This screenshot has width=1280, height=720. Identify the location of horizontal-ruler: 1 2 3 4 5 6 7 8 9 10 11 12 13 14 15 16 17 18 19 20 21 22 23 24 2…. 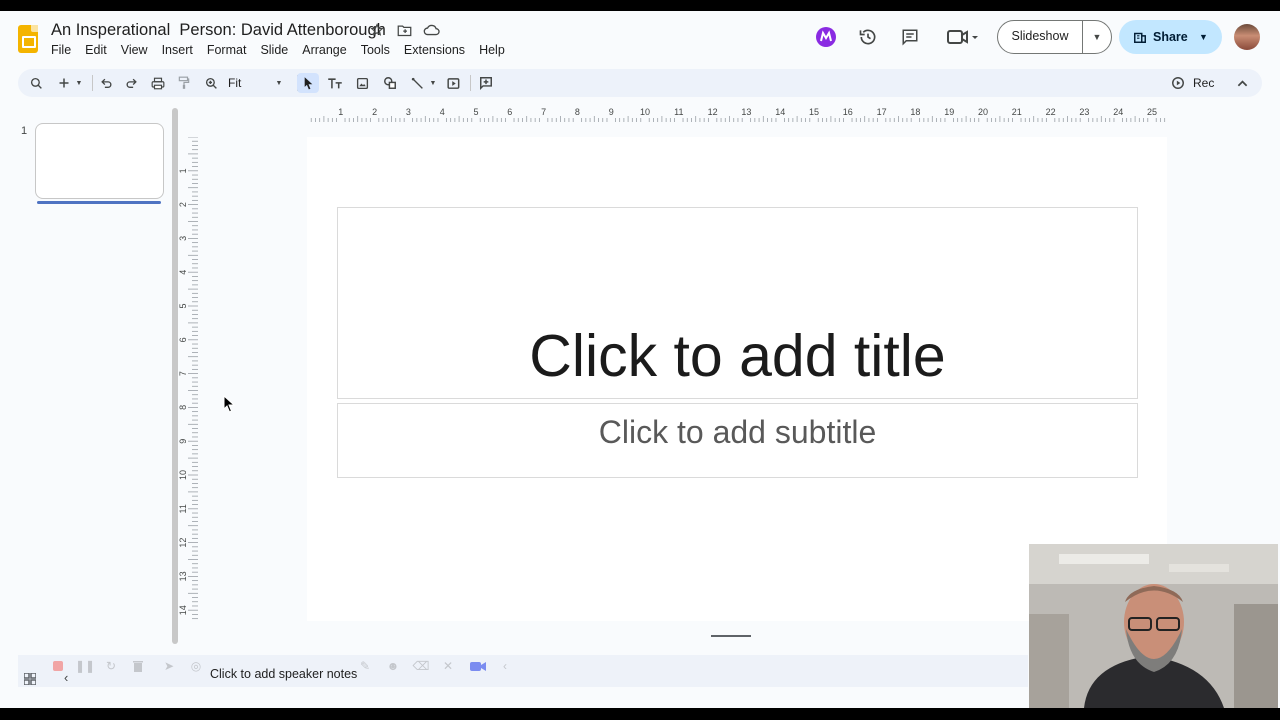
(737, 114).